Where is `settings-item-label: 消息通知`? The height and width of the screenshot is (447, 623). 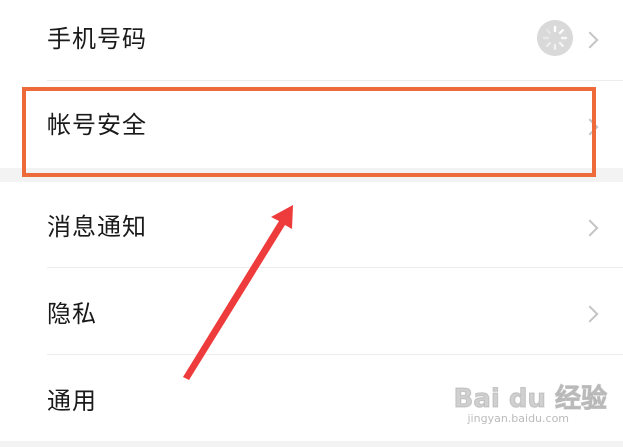
settings-item-label: 消息通知 is located at coordinates (97, 227).